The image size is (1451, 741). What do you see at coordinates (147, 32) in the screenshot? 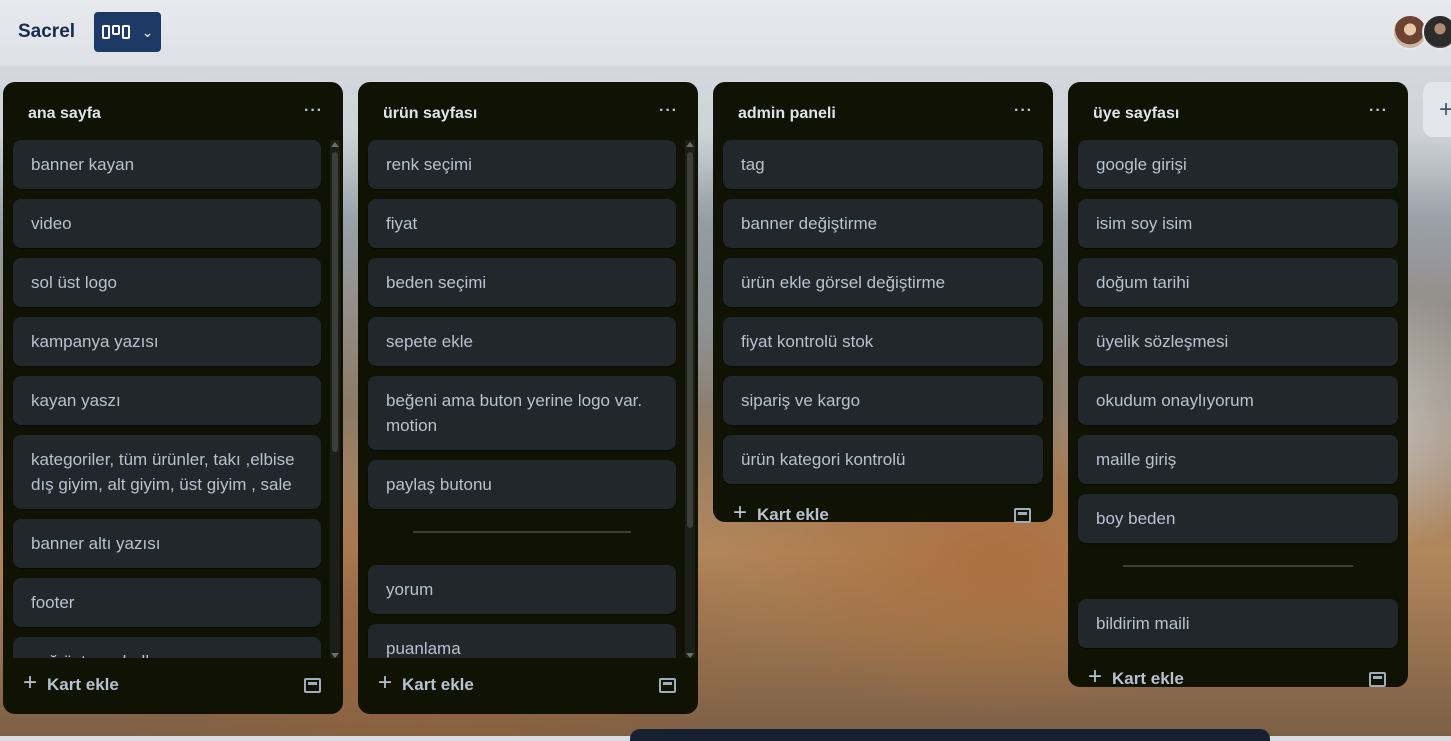
I see `chevron-down-icon: ⌄` at bounding box center [147, 32].